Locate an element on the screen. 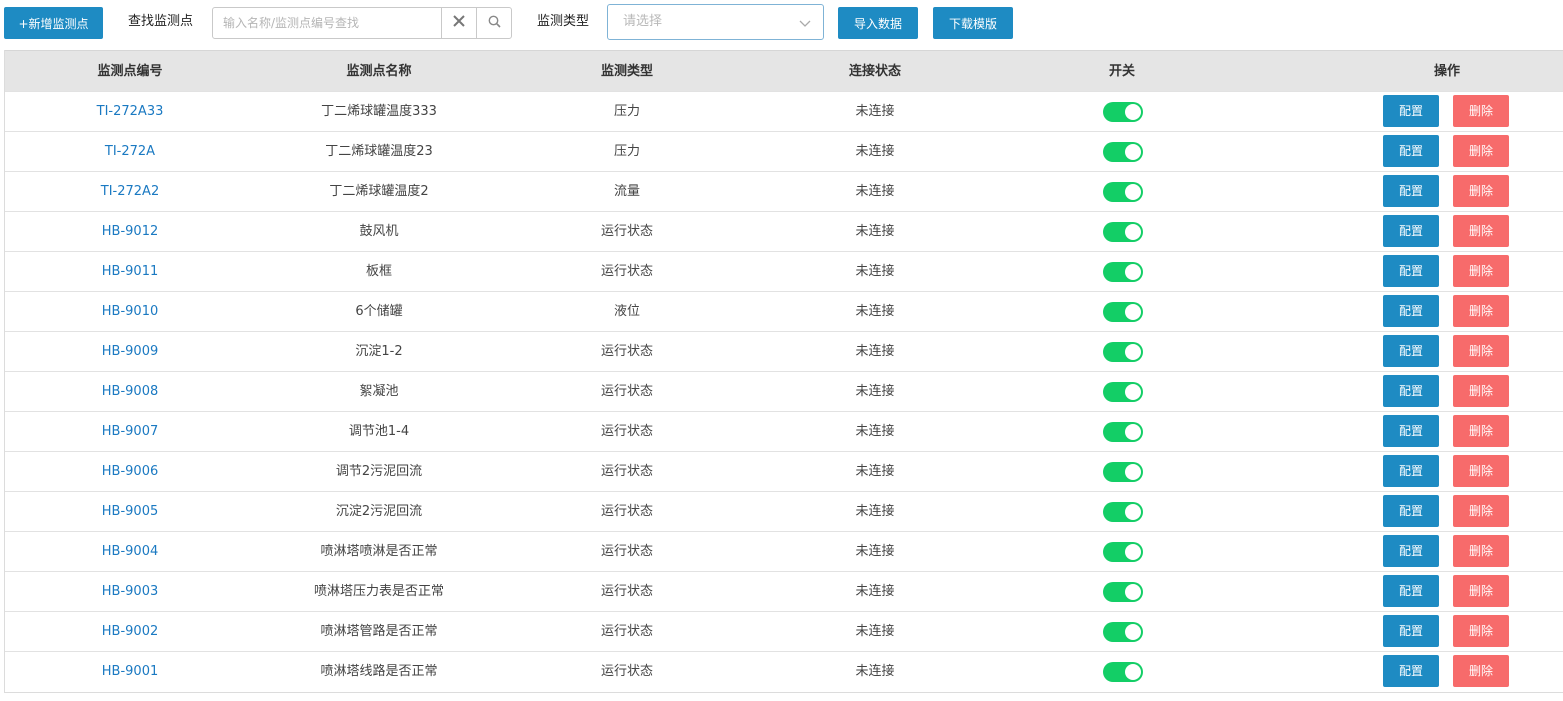 This screenshot has width=1563, height=701. download-template-button: 下载模版 is located at coordinates (973, 23).